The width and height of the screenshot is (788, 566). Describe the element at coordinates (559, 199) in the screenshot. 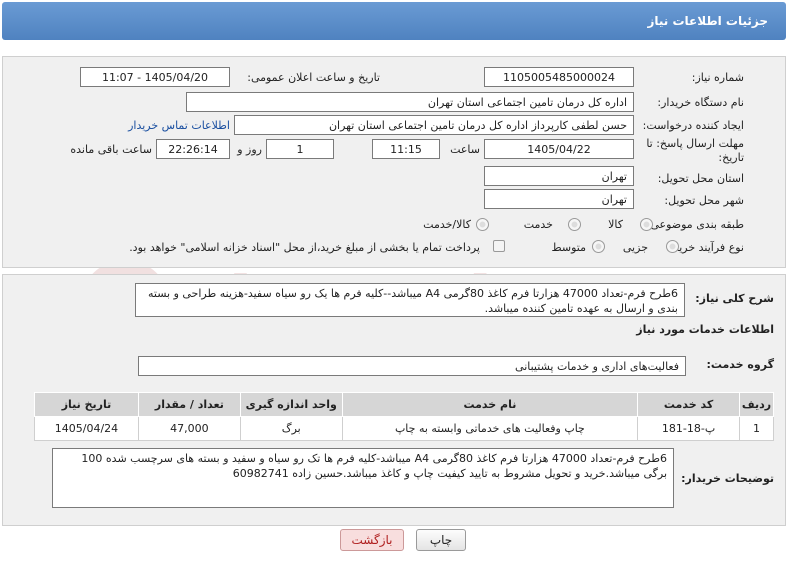

I see `city-field: تهران` at that location.